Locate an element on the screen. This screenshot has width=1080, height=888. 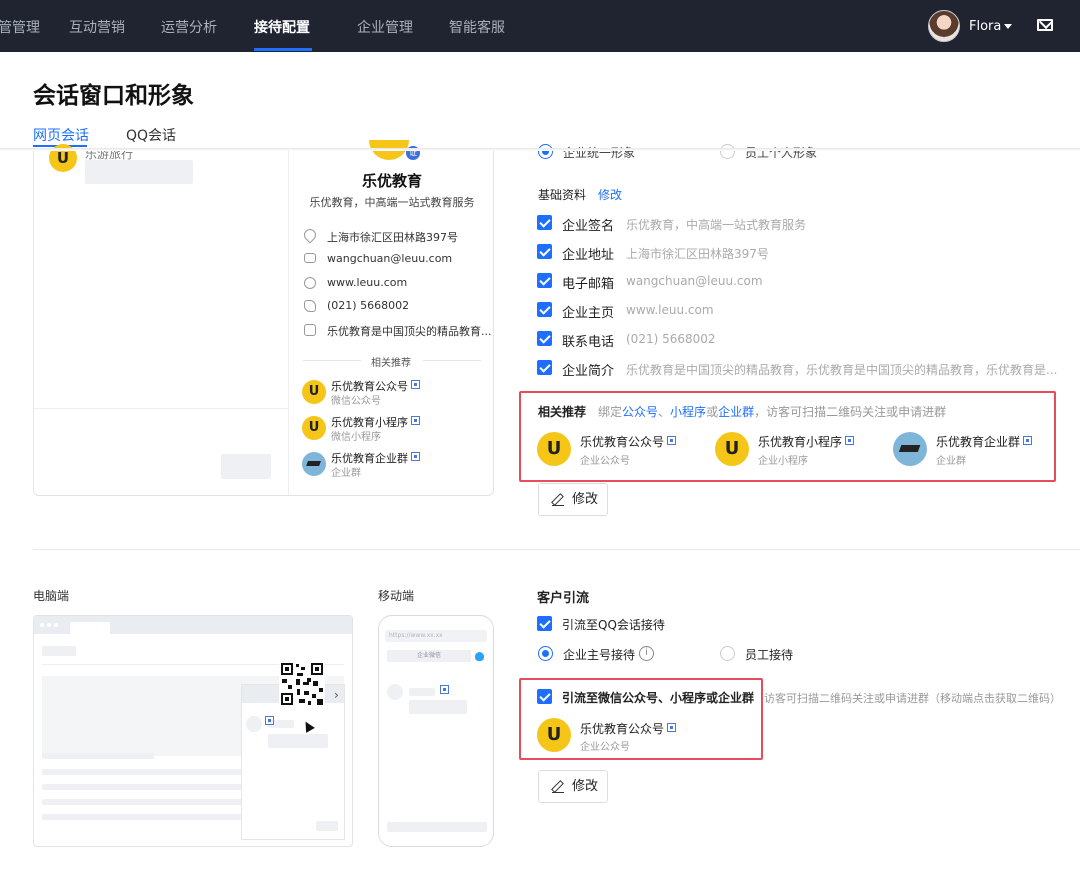
preview-rec-type: 微信小程序 is located at coordinates (356, 437).